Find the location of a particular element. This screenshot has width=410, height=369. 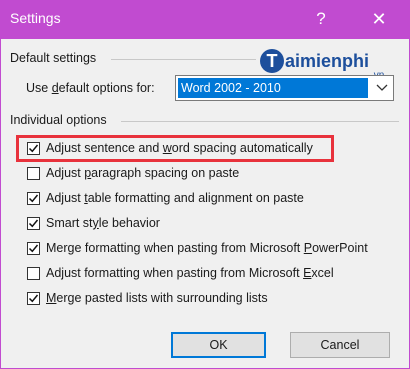

ok-button: OK is located at coordinates (218, 345).